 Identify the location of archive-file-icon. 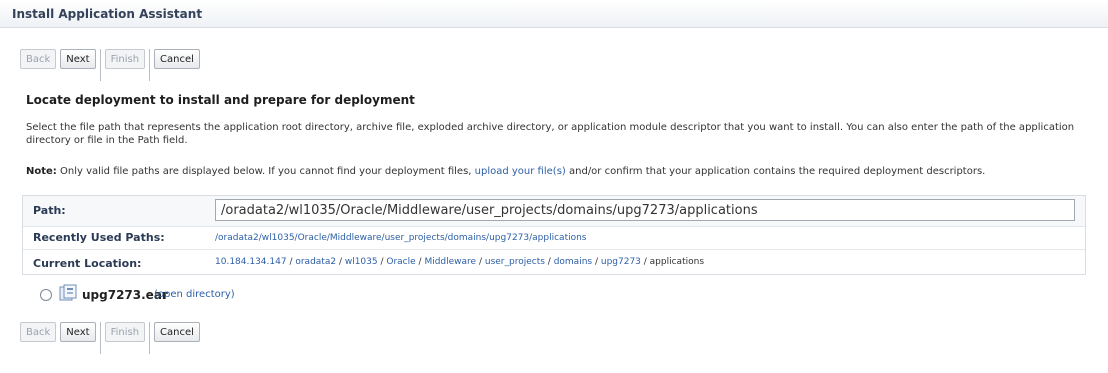
(68, 292).